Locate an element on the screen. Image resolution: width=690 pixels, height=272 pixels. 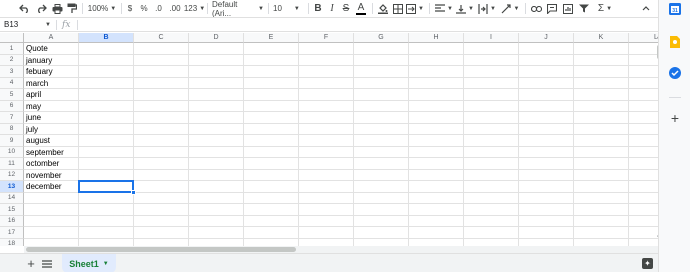
increase-decimal-button: .00 is located at coordinates (175, 8).